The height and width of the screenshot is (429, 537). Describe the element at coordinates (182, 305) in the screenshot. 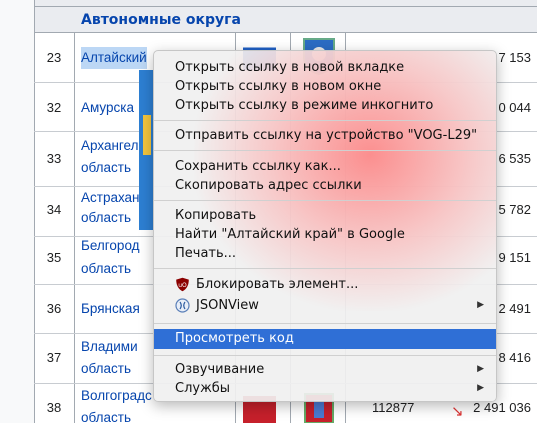

I see `jsonview-icon` at that location.